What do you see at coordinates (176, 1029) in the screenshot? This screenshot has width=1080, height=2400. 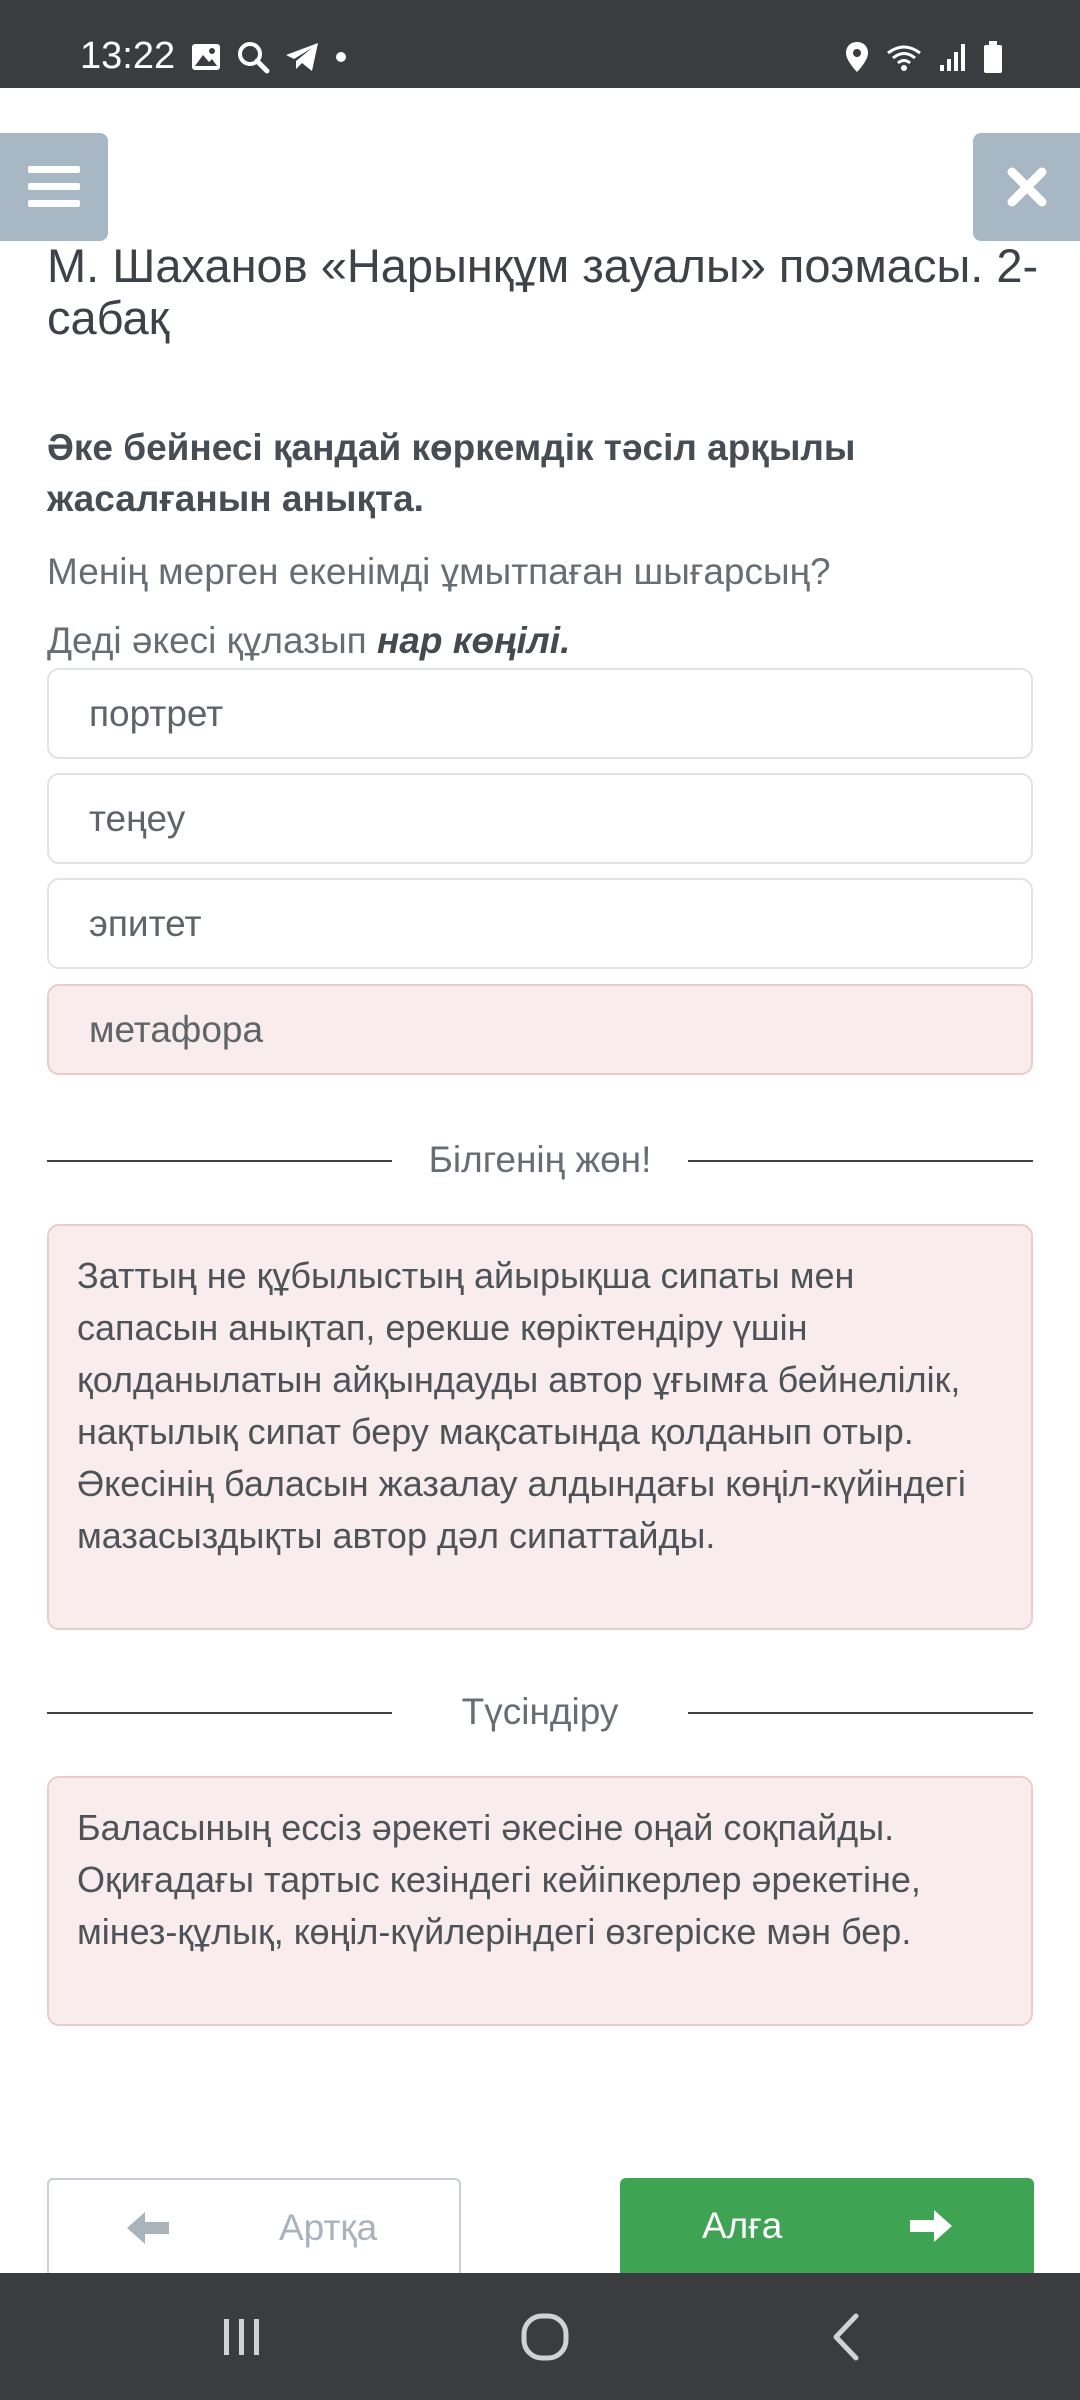 I see `option-label: метафора` at bounding box center [176, 1029].